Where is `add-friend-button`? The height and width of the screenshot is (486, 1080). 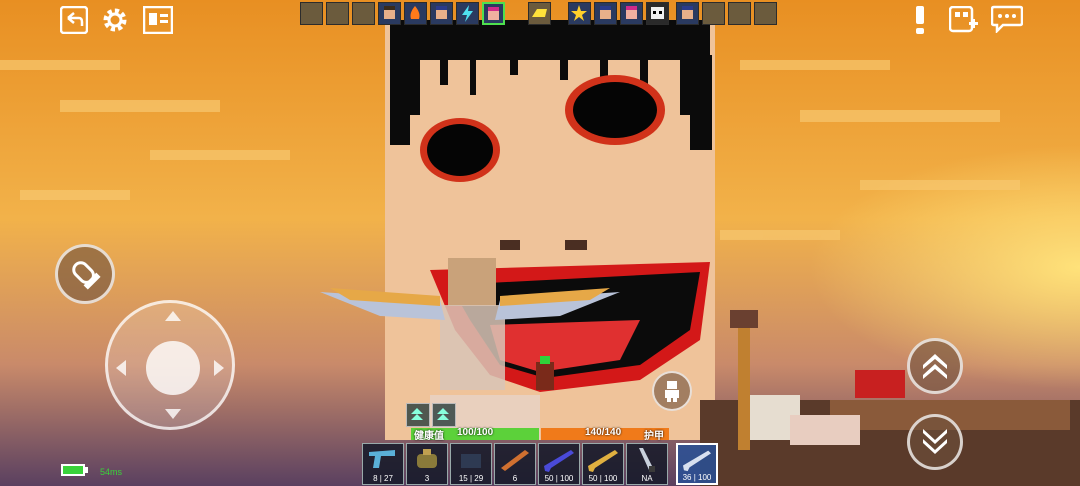
add-friend-button is located at coordinates (964, 20).